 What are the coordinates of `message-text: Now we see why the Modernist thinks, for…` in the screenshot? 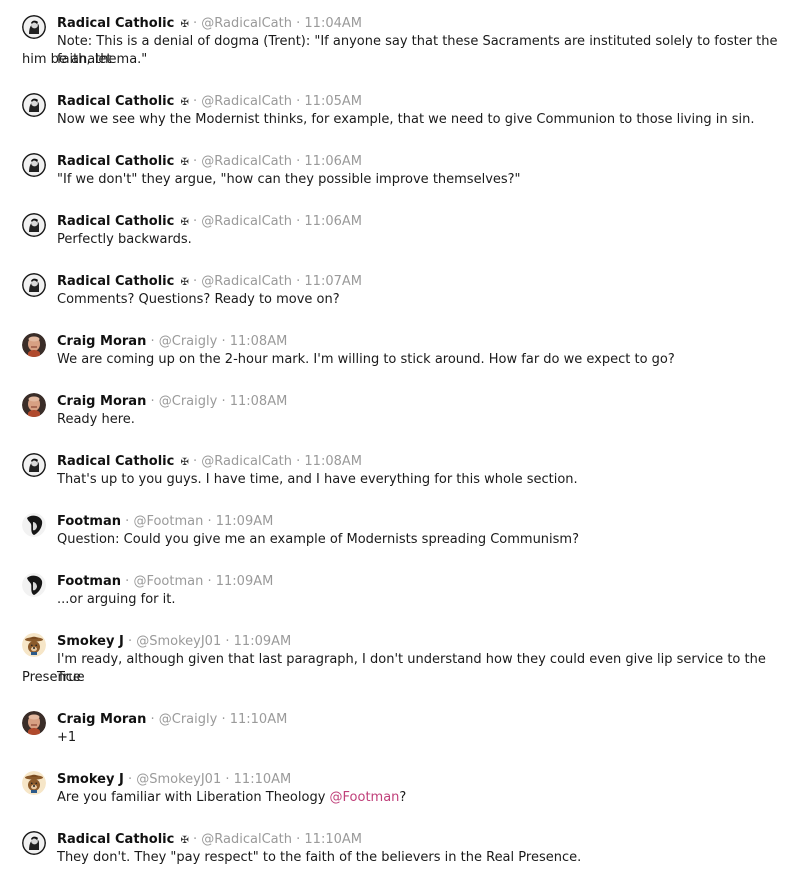 It's located at (406, 119).